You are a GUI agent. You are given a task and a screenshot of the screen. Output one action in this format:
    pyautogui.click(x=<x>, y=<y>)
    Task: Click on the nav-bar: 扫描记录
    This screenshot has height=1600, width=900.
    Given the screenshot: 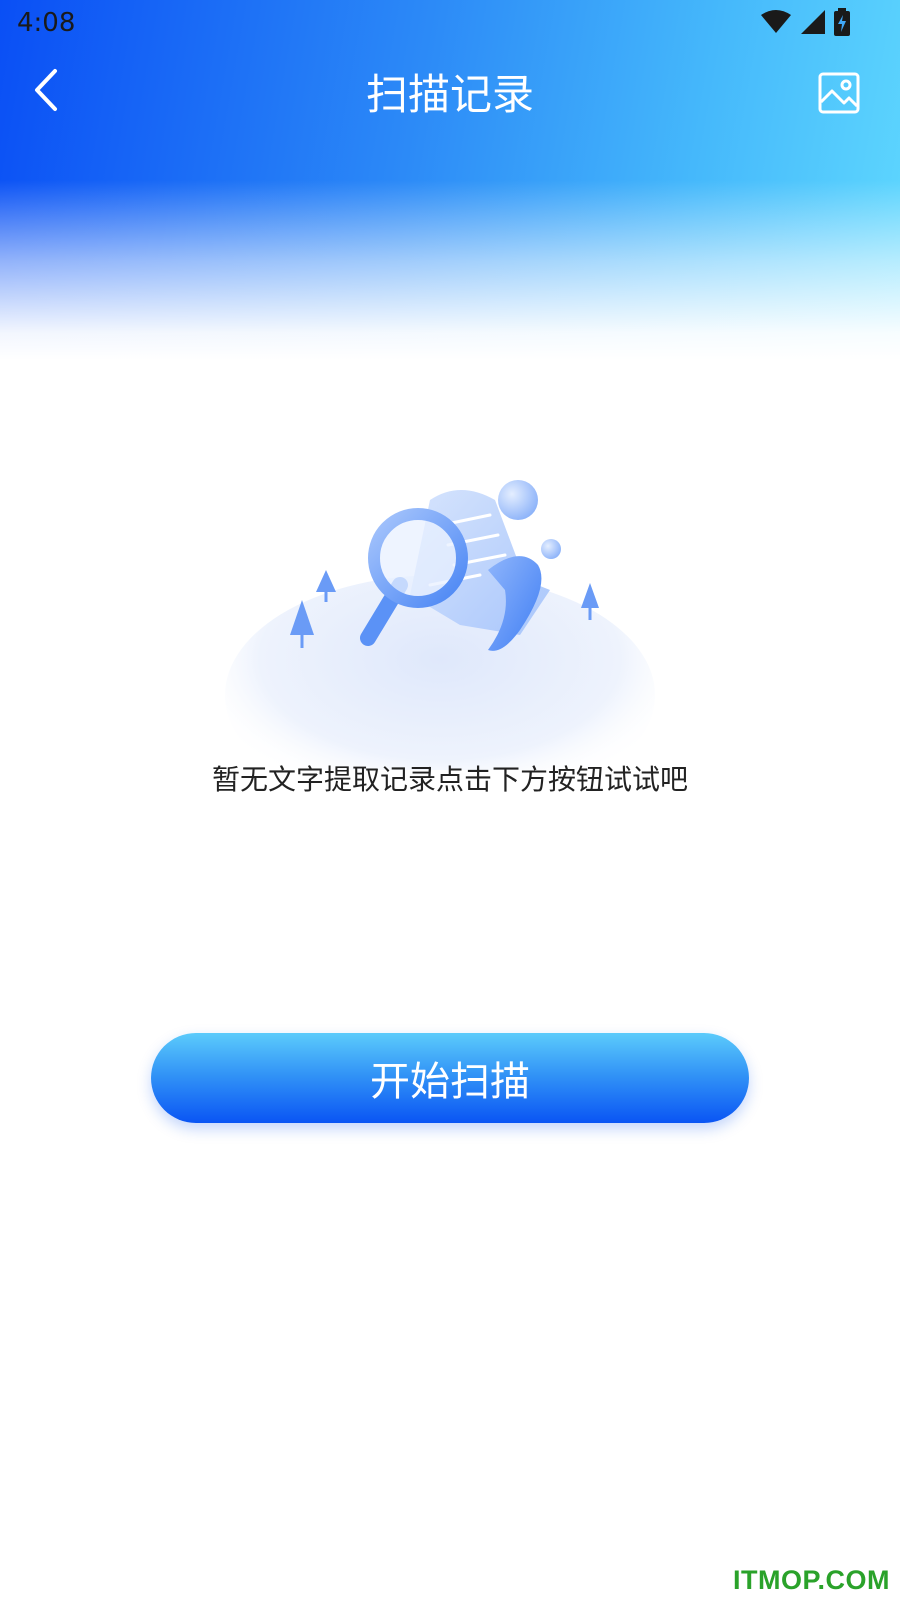 What is the action you would take?
    pyautogui.click(x=450, y=95)
    